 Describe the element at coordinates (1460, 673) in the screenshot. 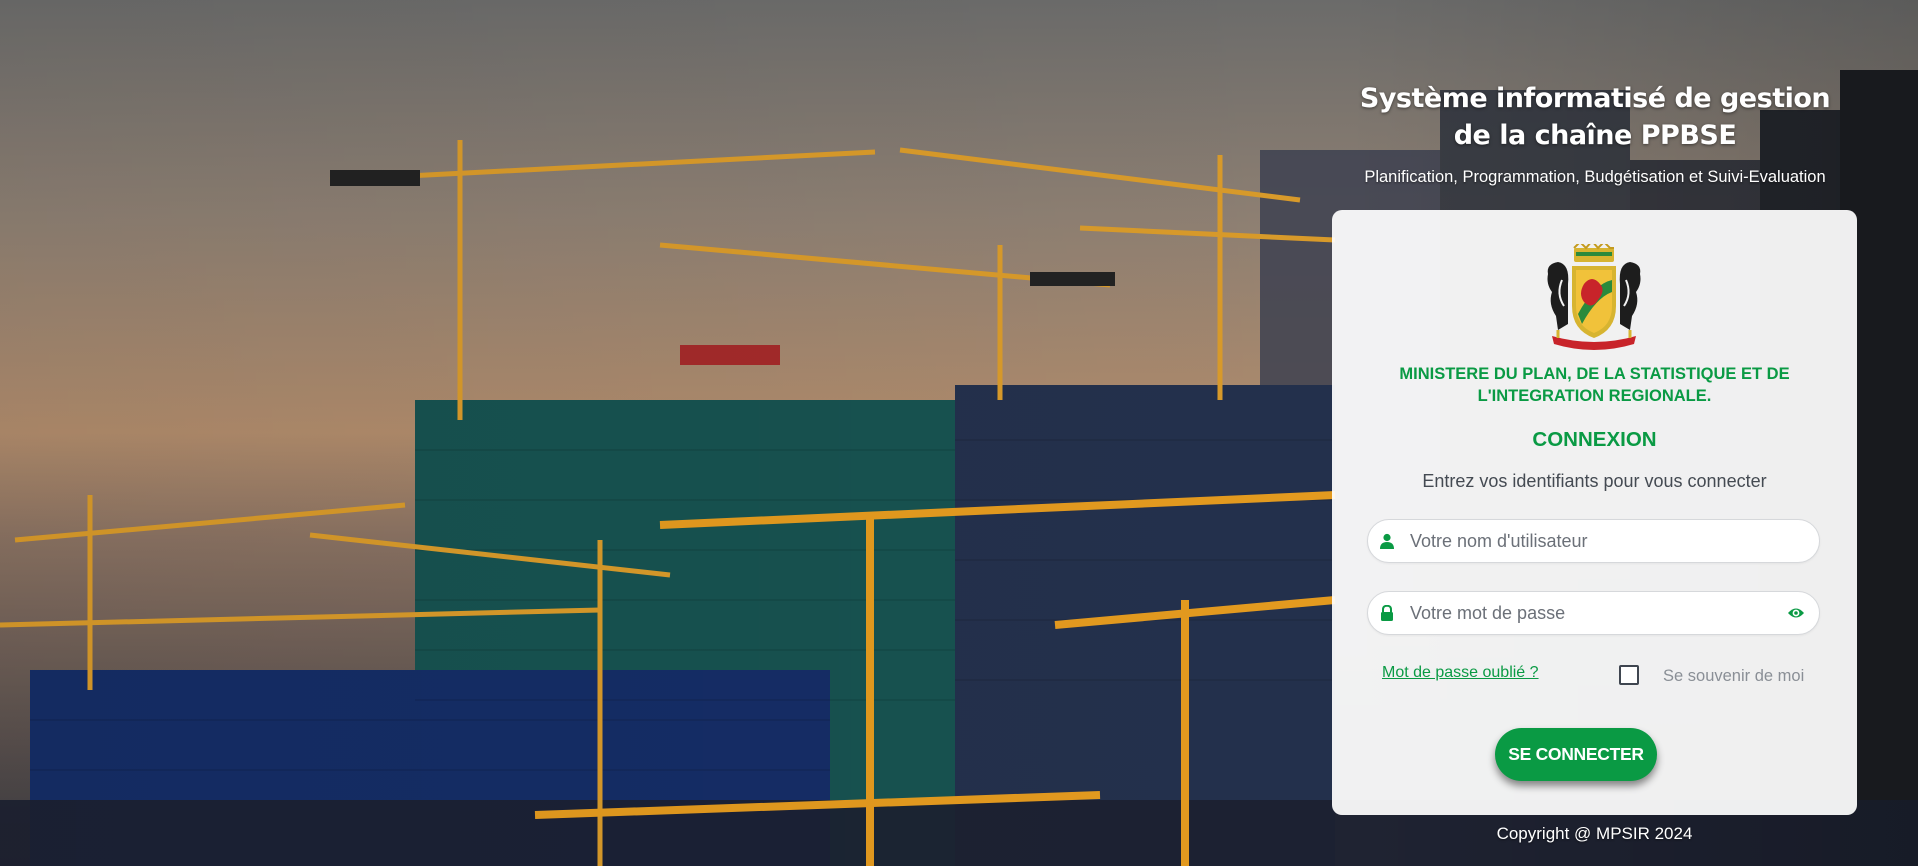

I see `forgot-password-link: Mot de passe oublié ?` at that location.